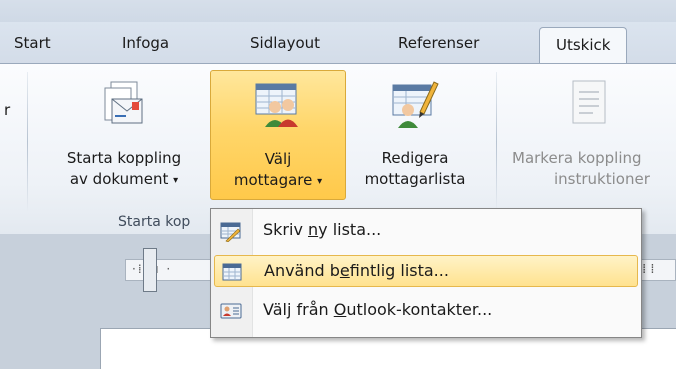  I want to click on access-key: n, so click(313, 229).